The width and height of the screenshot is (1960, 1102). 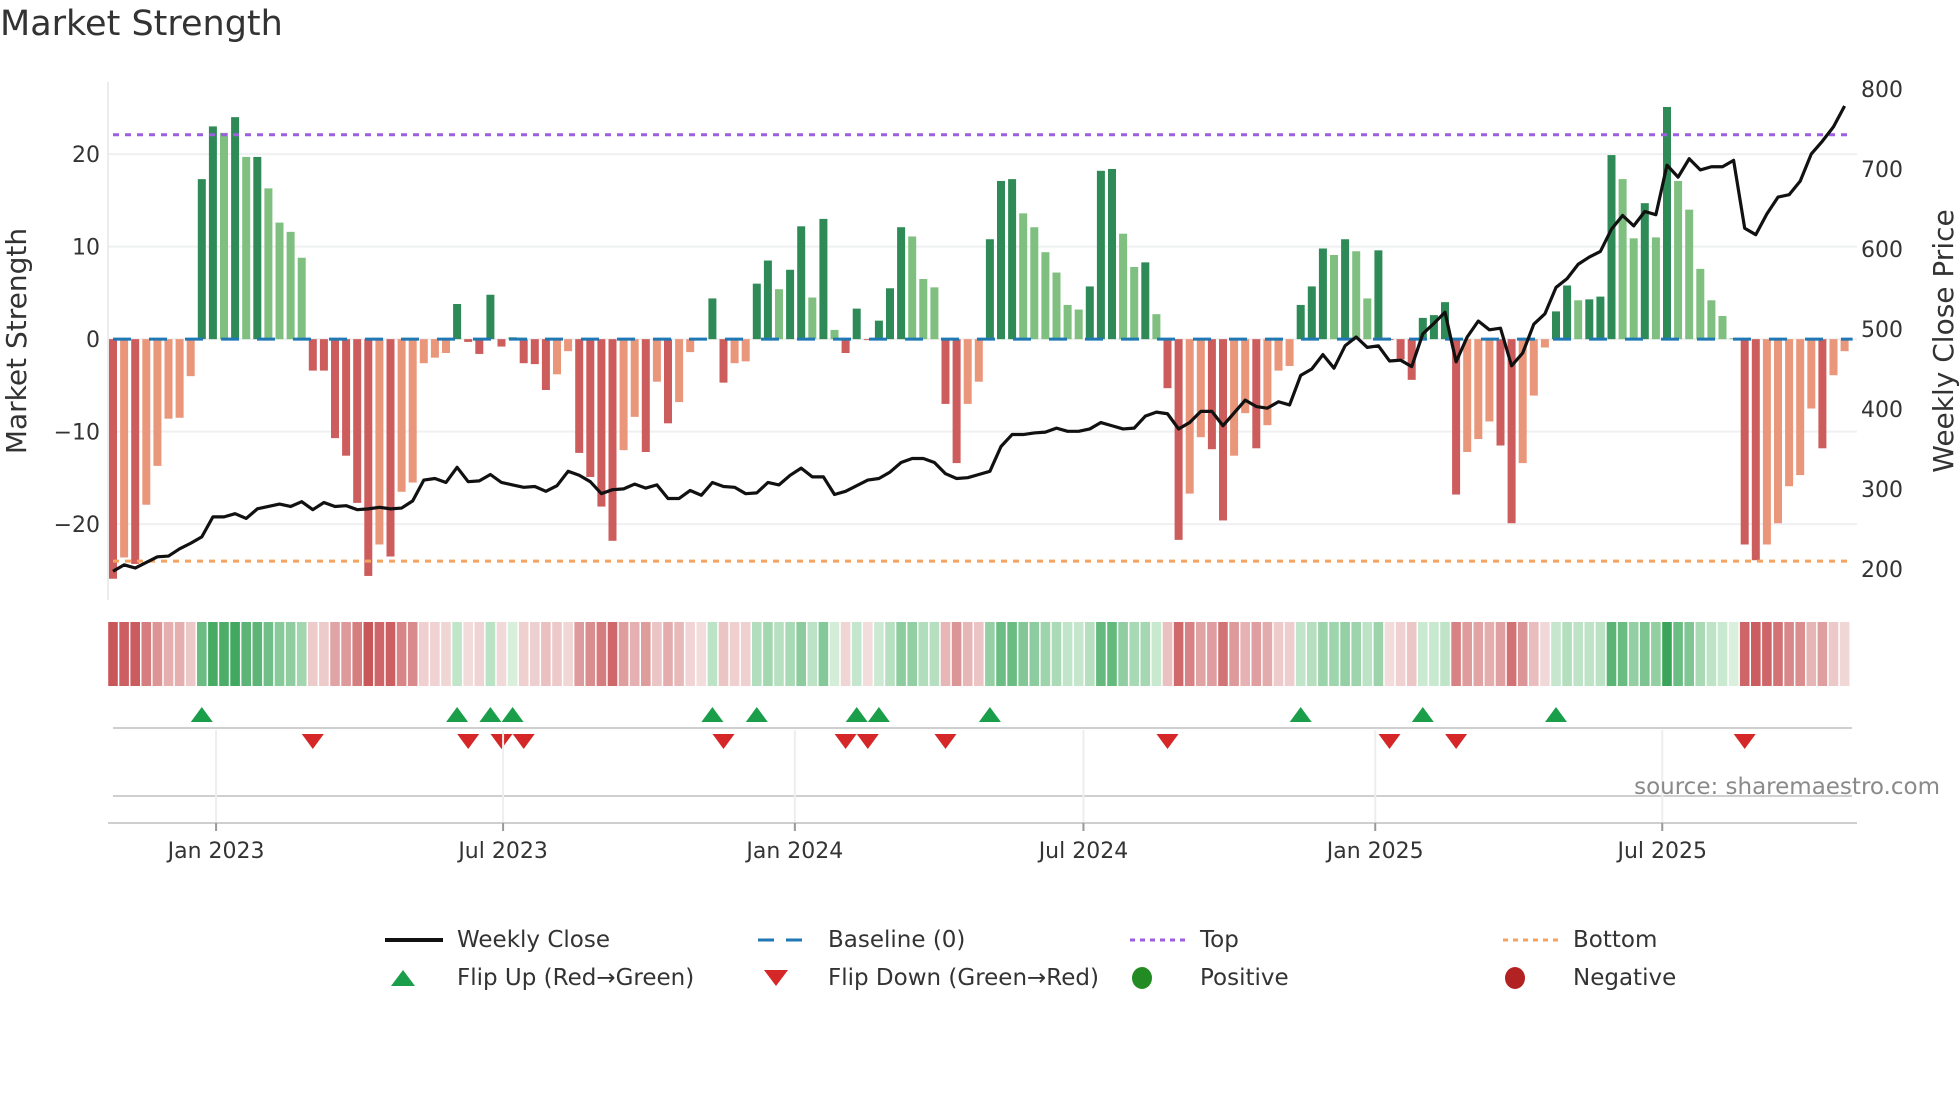 I want to click on x-tick-label: Jul 2025, so click(x=1661, y=851).